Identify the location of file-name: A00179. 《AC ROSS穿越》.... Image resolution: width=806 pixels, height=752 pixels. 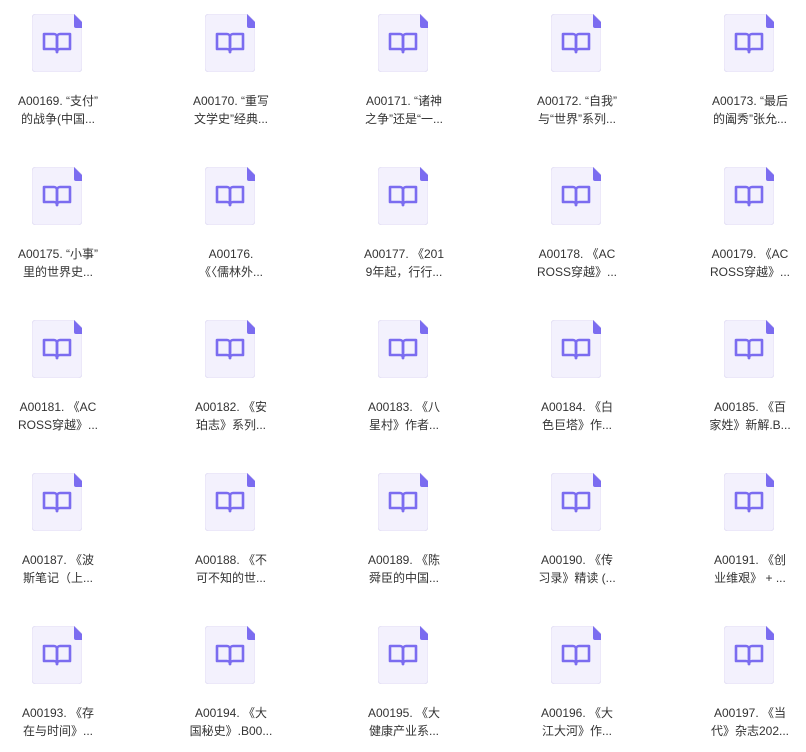
(748, 263).